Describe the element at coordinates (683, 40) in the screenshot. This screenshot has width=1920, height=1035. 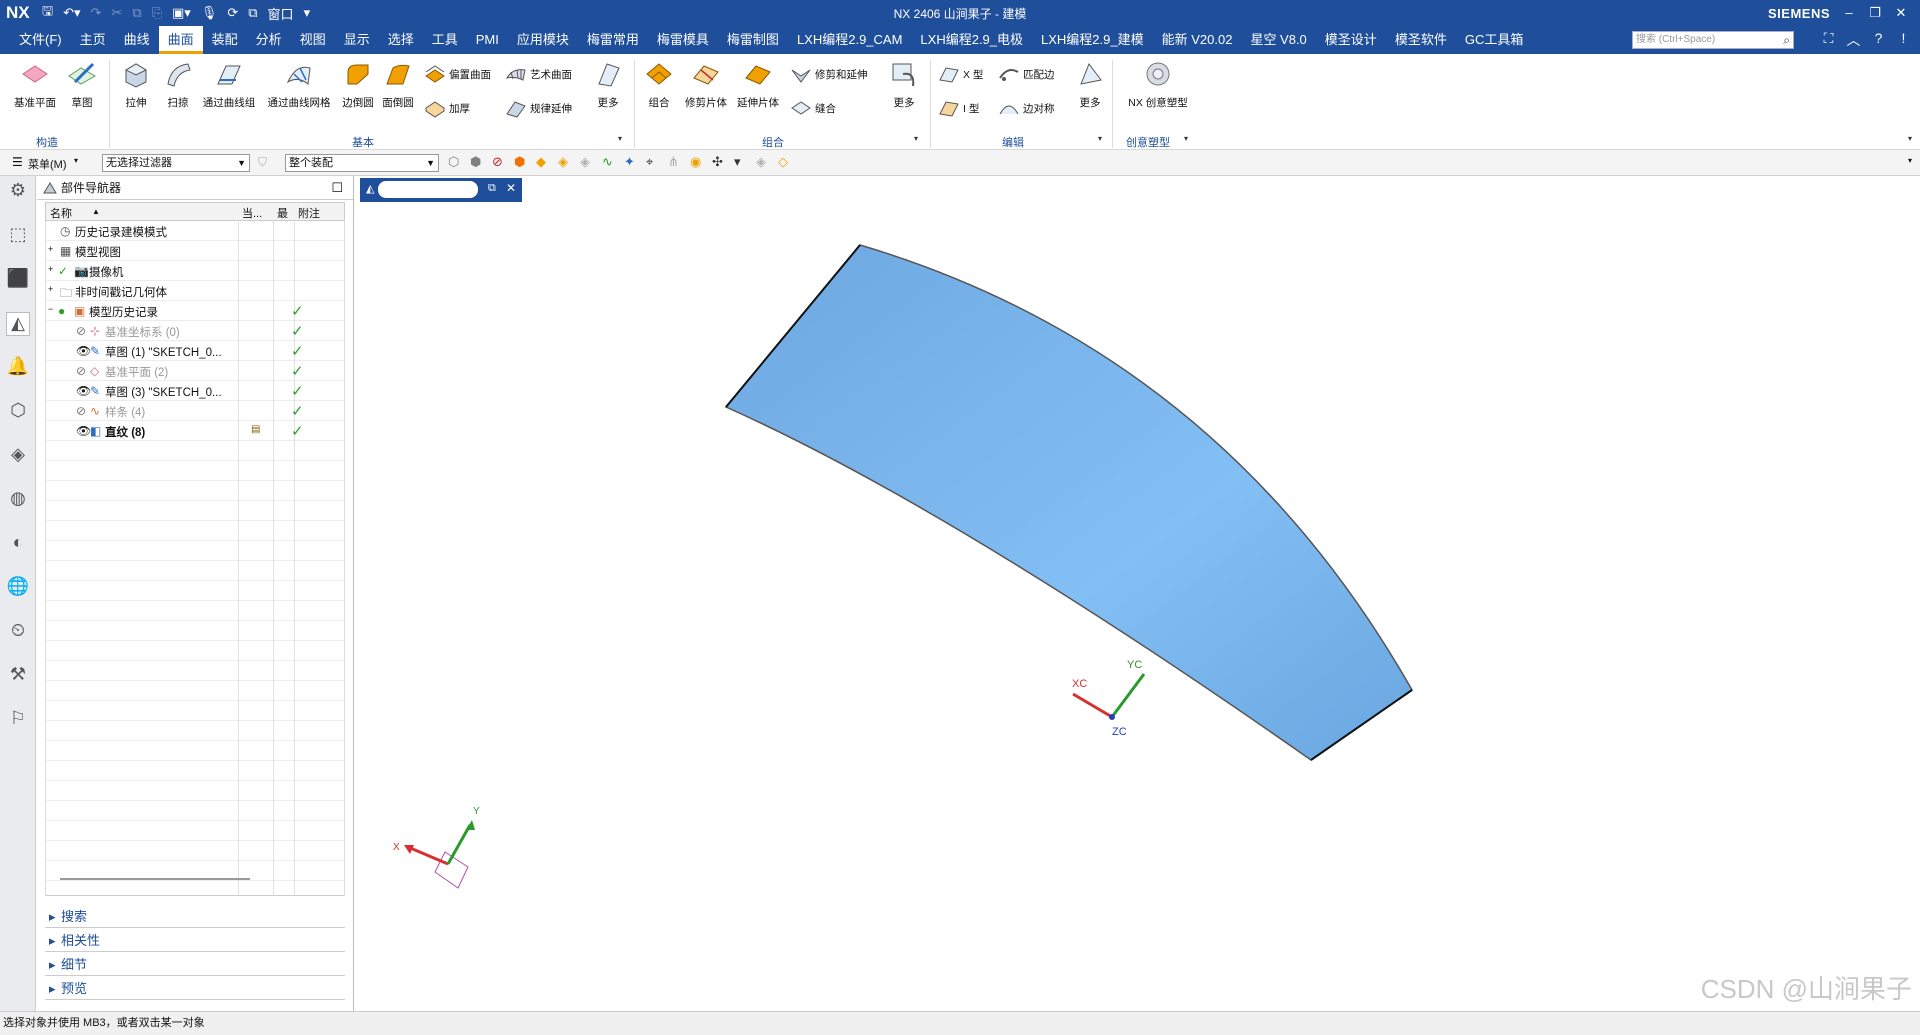
I see `ribbon-tab: 梅雷模具` at that location.